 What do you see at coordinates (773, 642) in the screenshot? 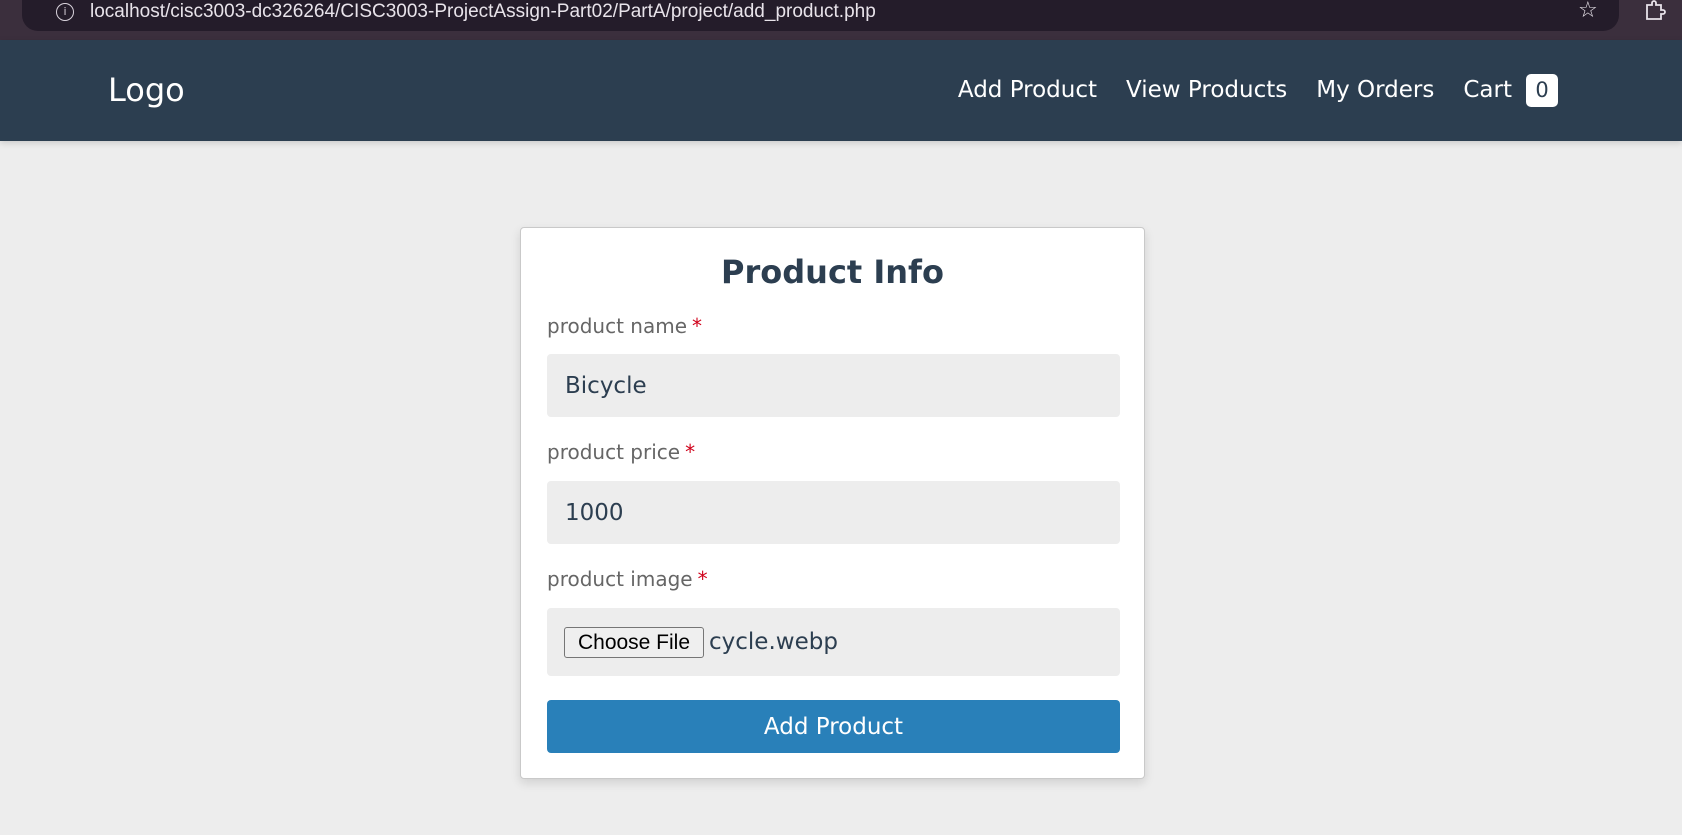
I see `selected-file-name: cycle.webp` at bounding box center [773, 642].